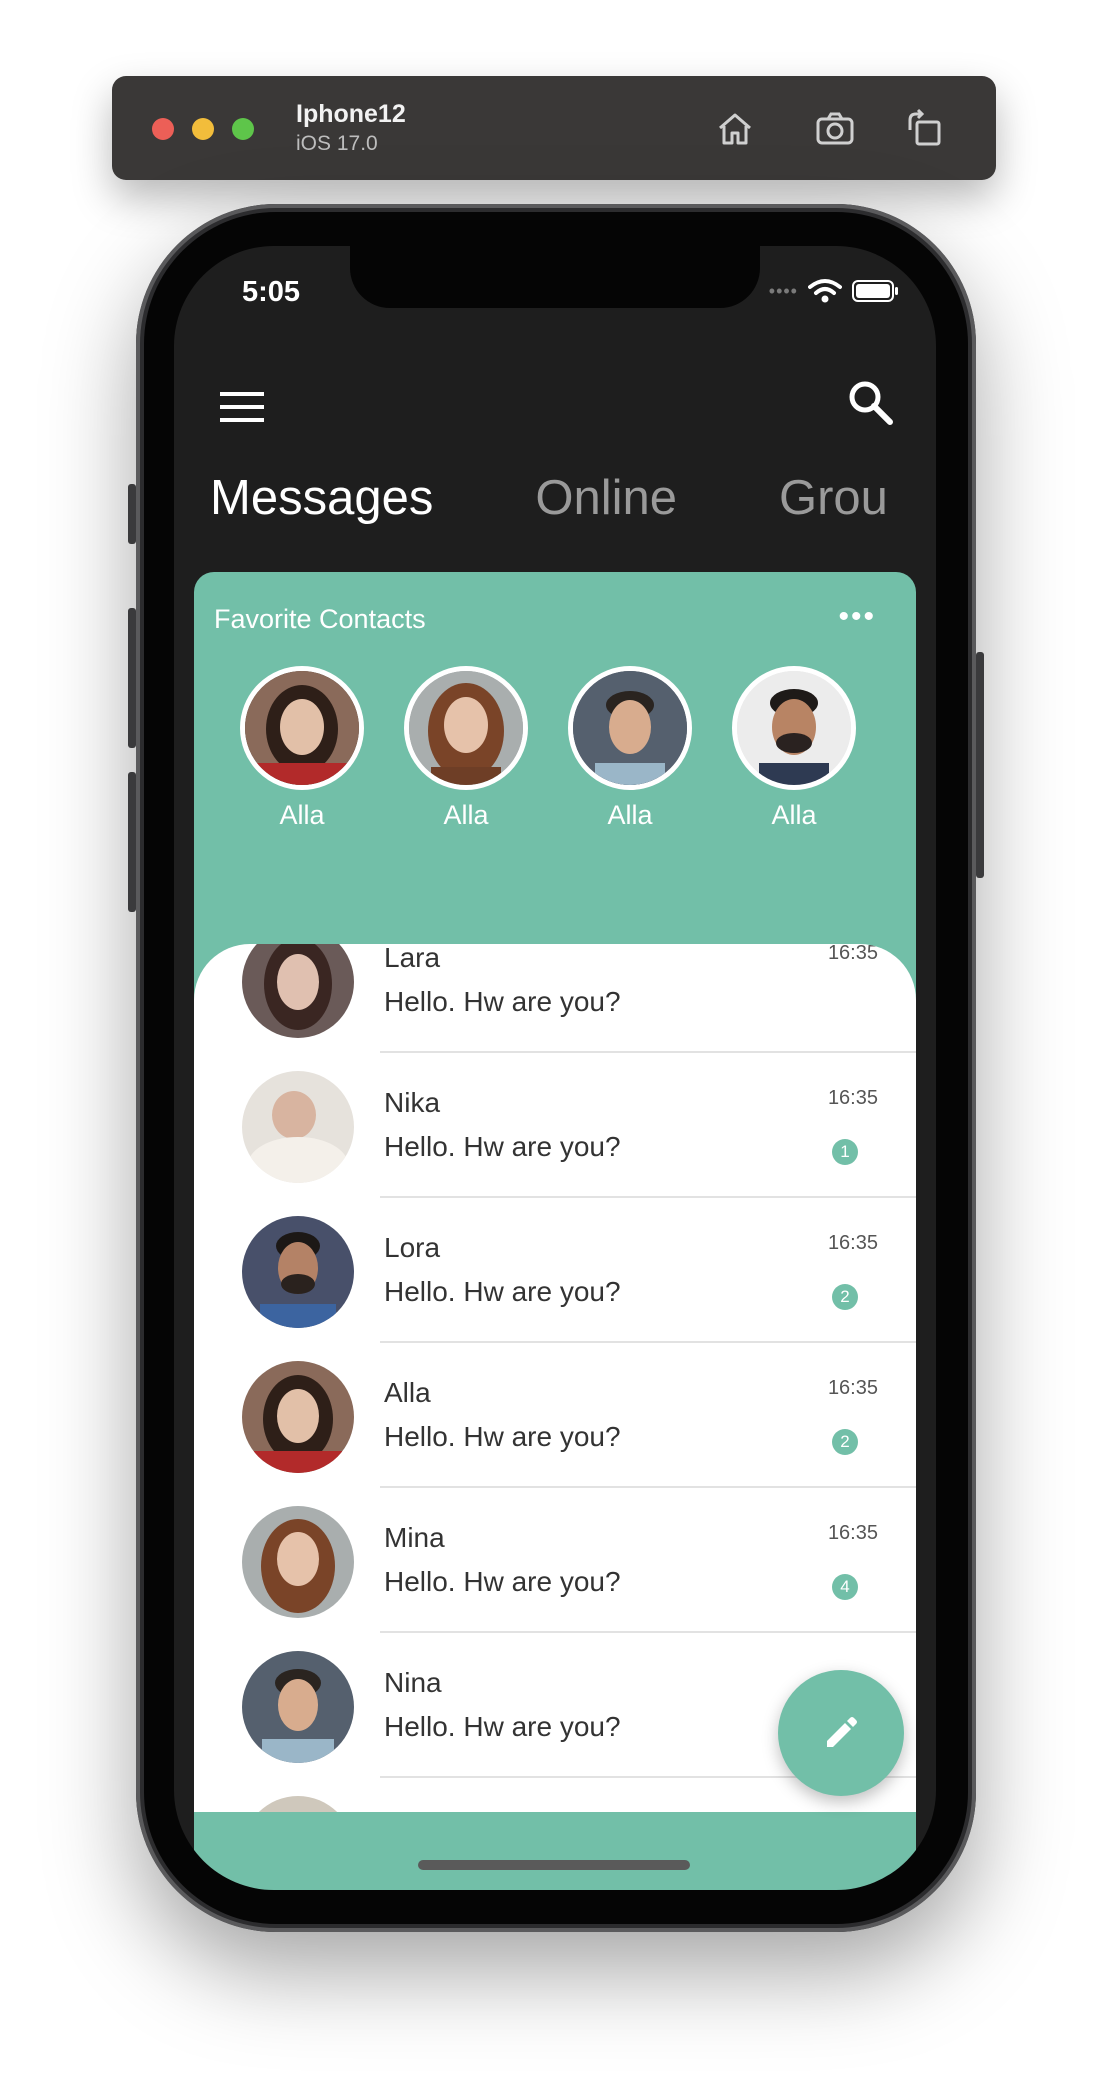 The height and width of the screenshot is (2076, 1104). I want to click on compose-button, so click(841, 1733).